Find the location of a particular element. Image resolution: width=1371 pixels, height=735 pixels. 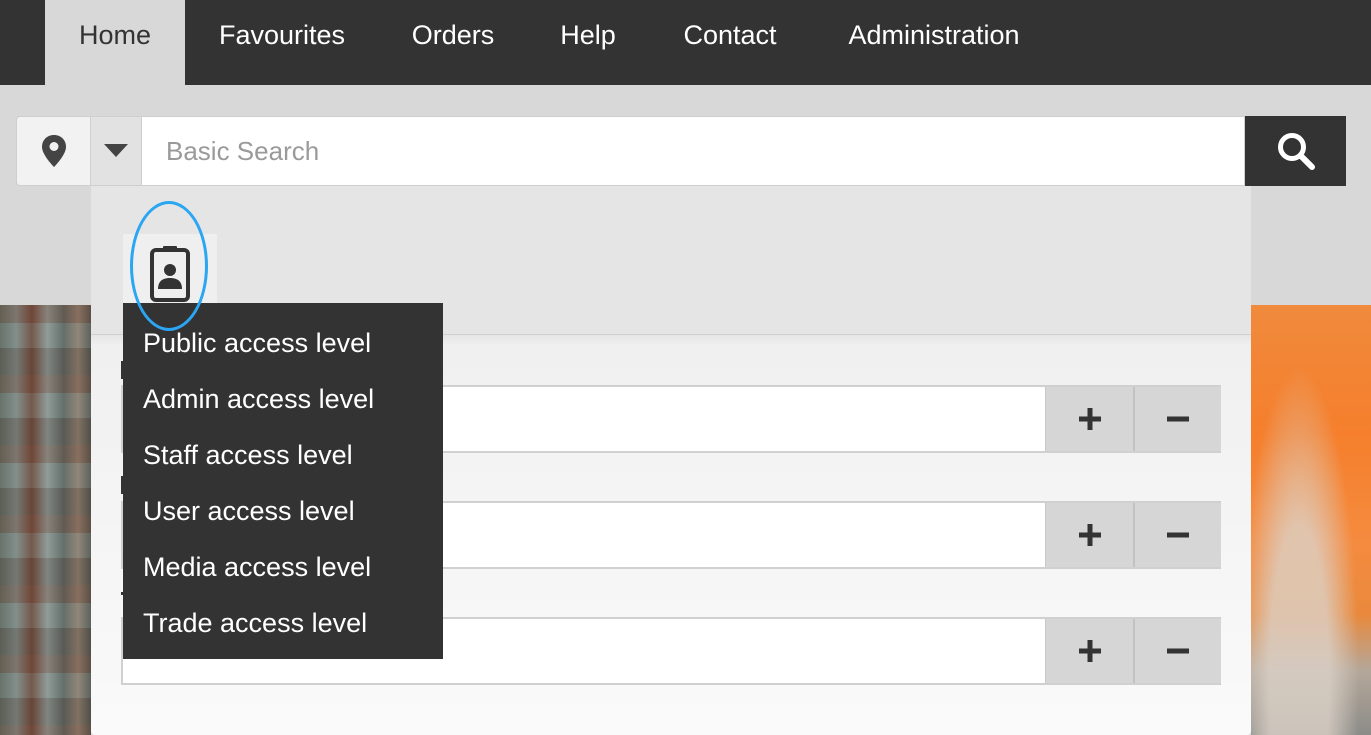

id-badge-icon is located at coordinates (170, 274).